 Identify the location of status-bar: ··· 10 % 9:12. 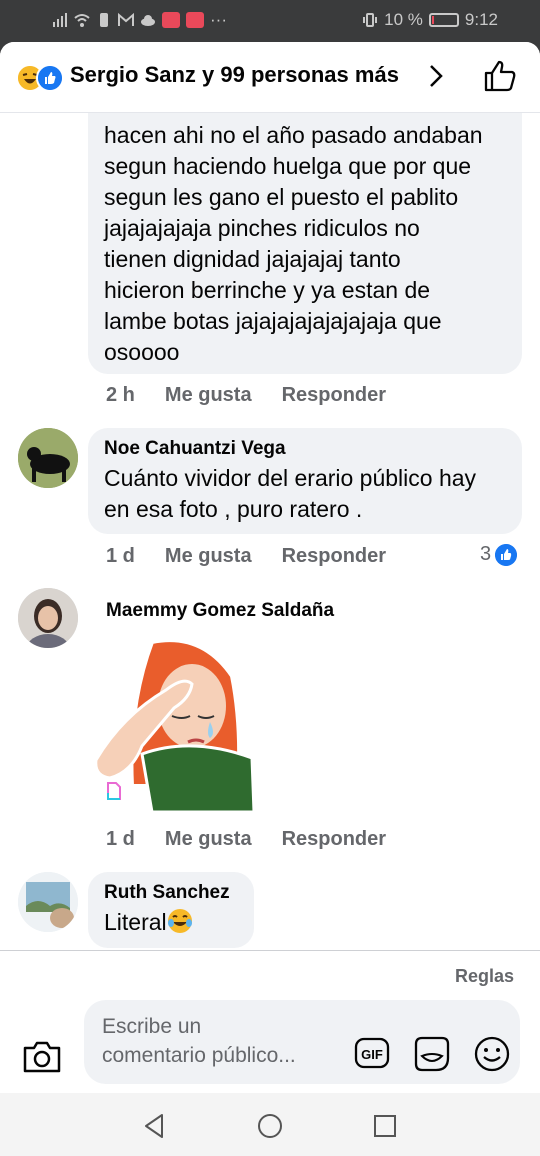
(270, 20).